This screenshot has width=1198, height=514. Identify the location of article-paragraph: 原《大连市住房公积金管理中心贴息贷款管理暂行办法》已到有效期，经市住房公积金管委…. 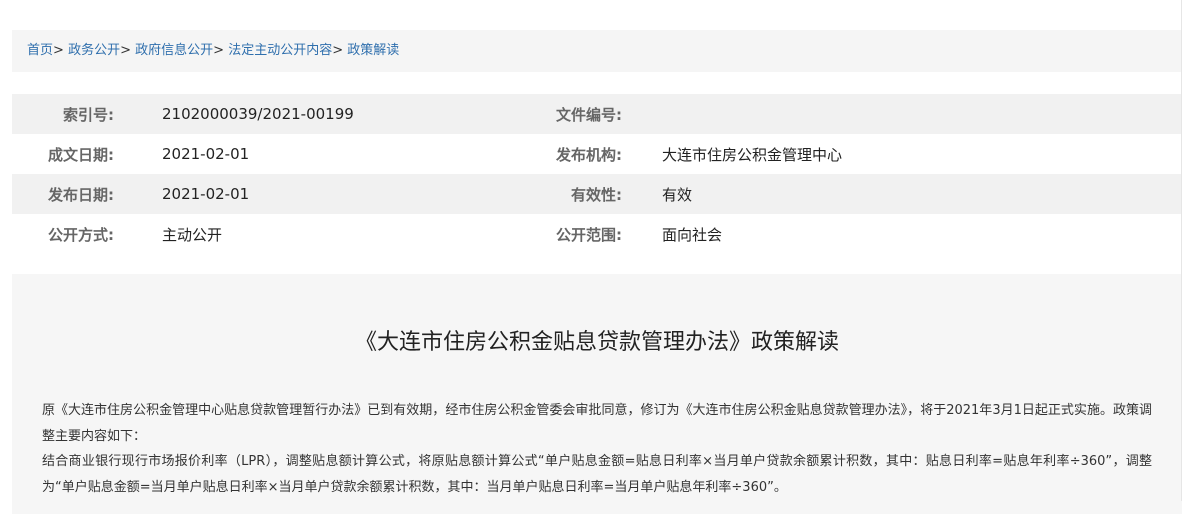
(597, 423).